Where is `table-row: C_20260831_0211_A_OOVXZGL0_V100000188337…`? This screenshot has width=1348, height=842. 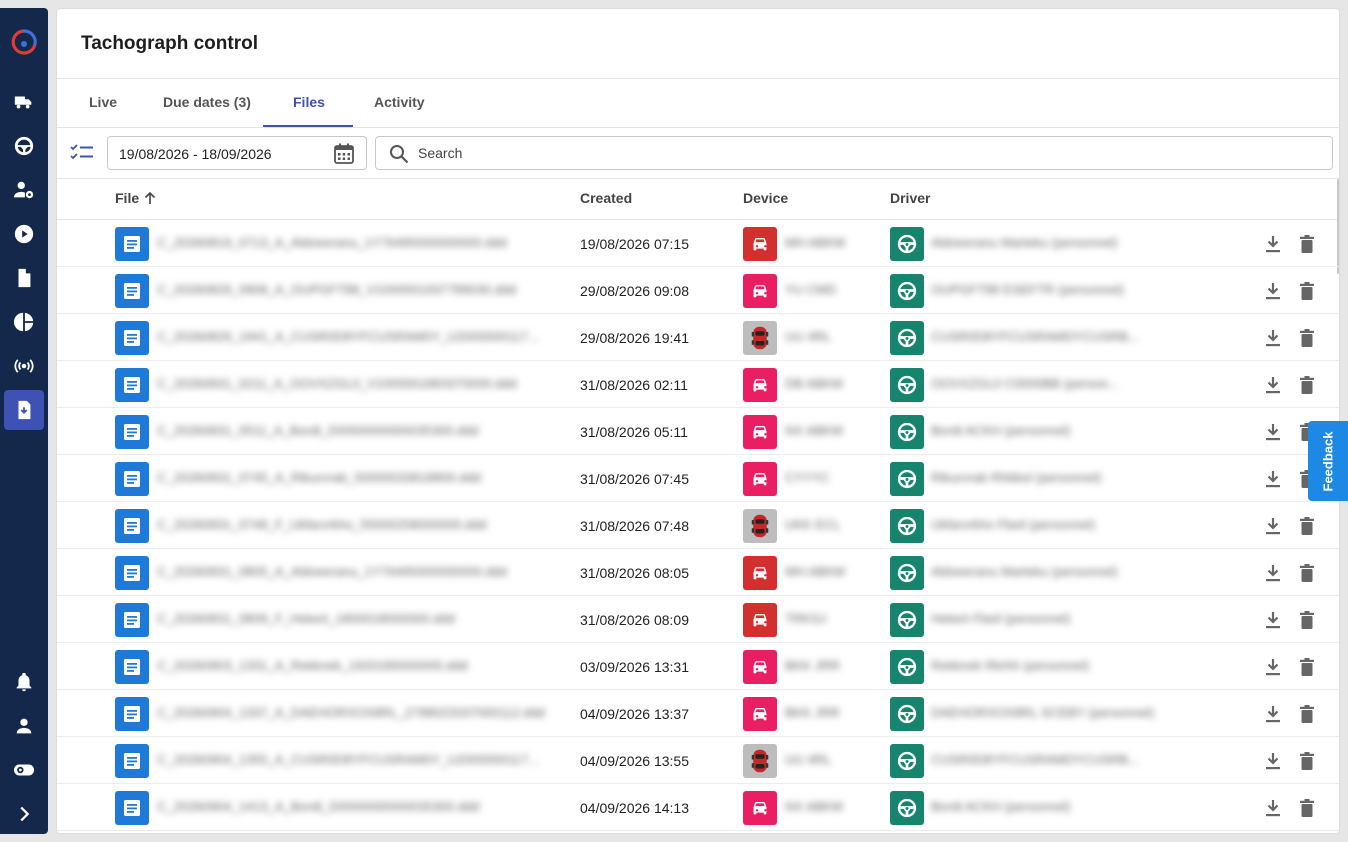 table-row: C_20260831_0211_A_OOVXZGL0_V100000188337… is located at coordinates (698, 384).